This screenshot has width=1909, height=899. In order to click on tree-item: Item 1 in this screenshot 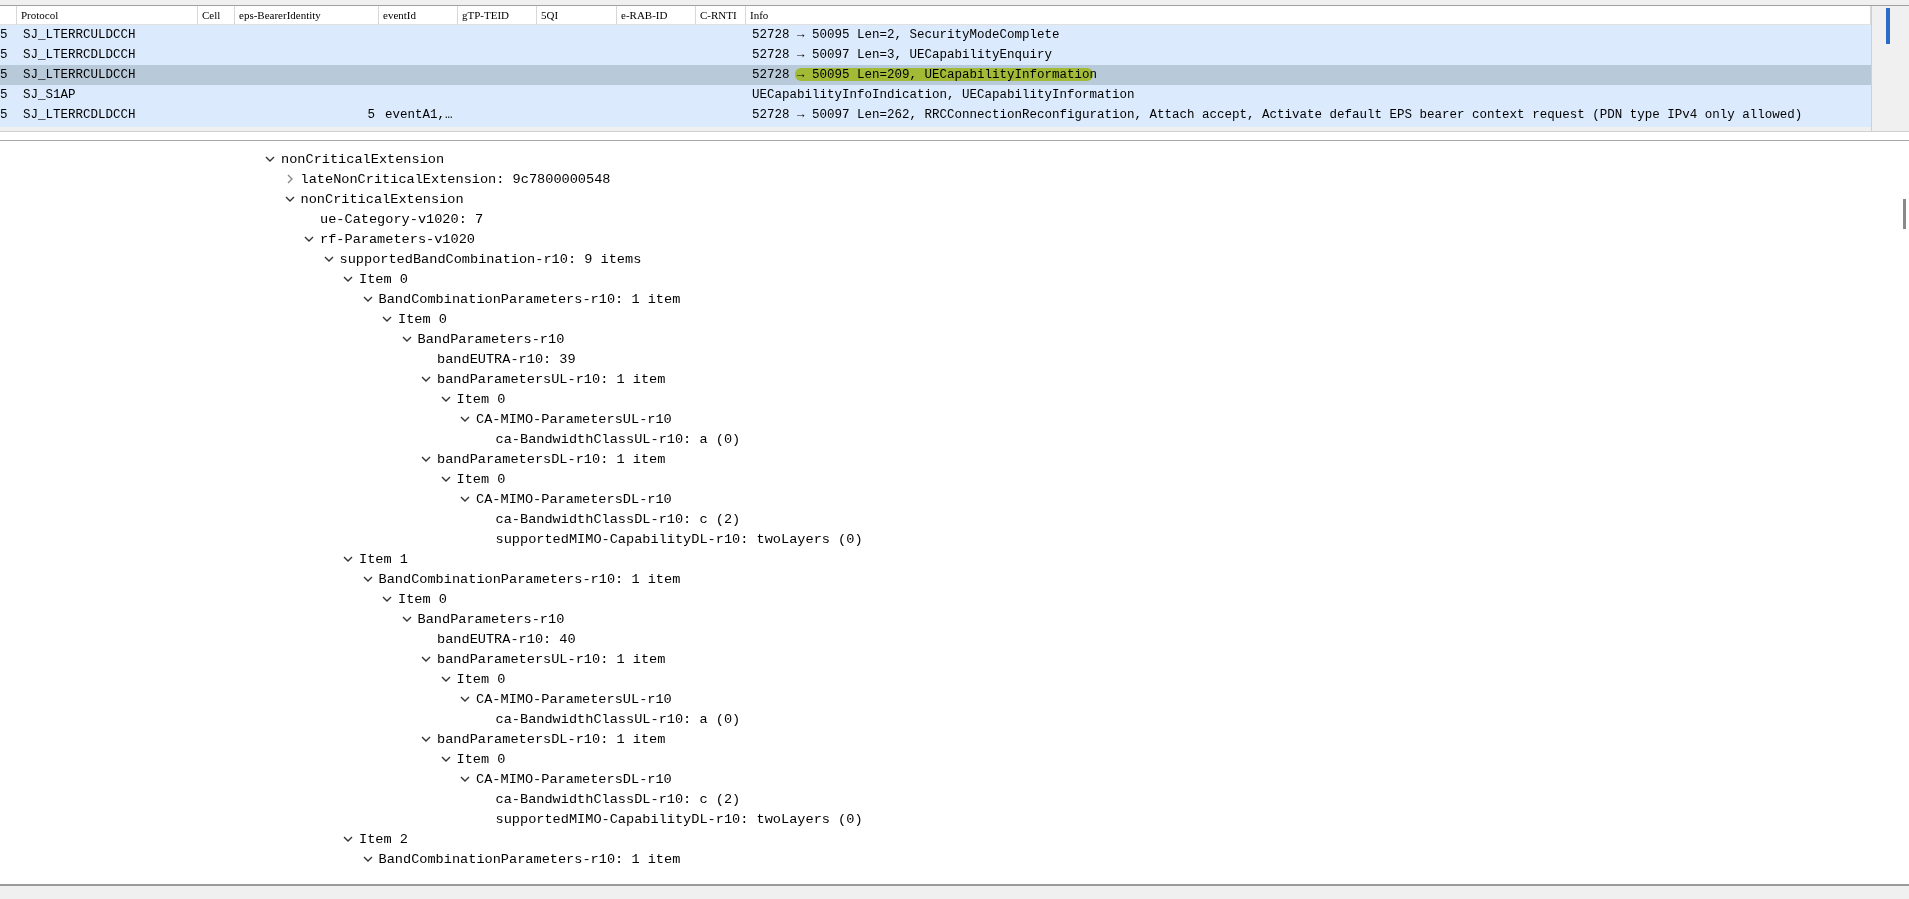, I will do `click(383, 559)`.